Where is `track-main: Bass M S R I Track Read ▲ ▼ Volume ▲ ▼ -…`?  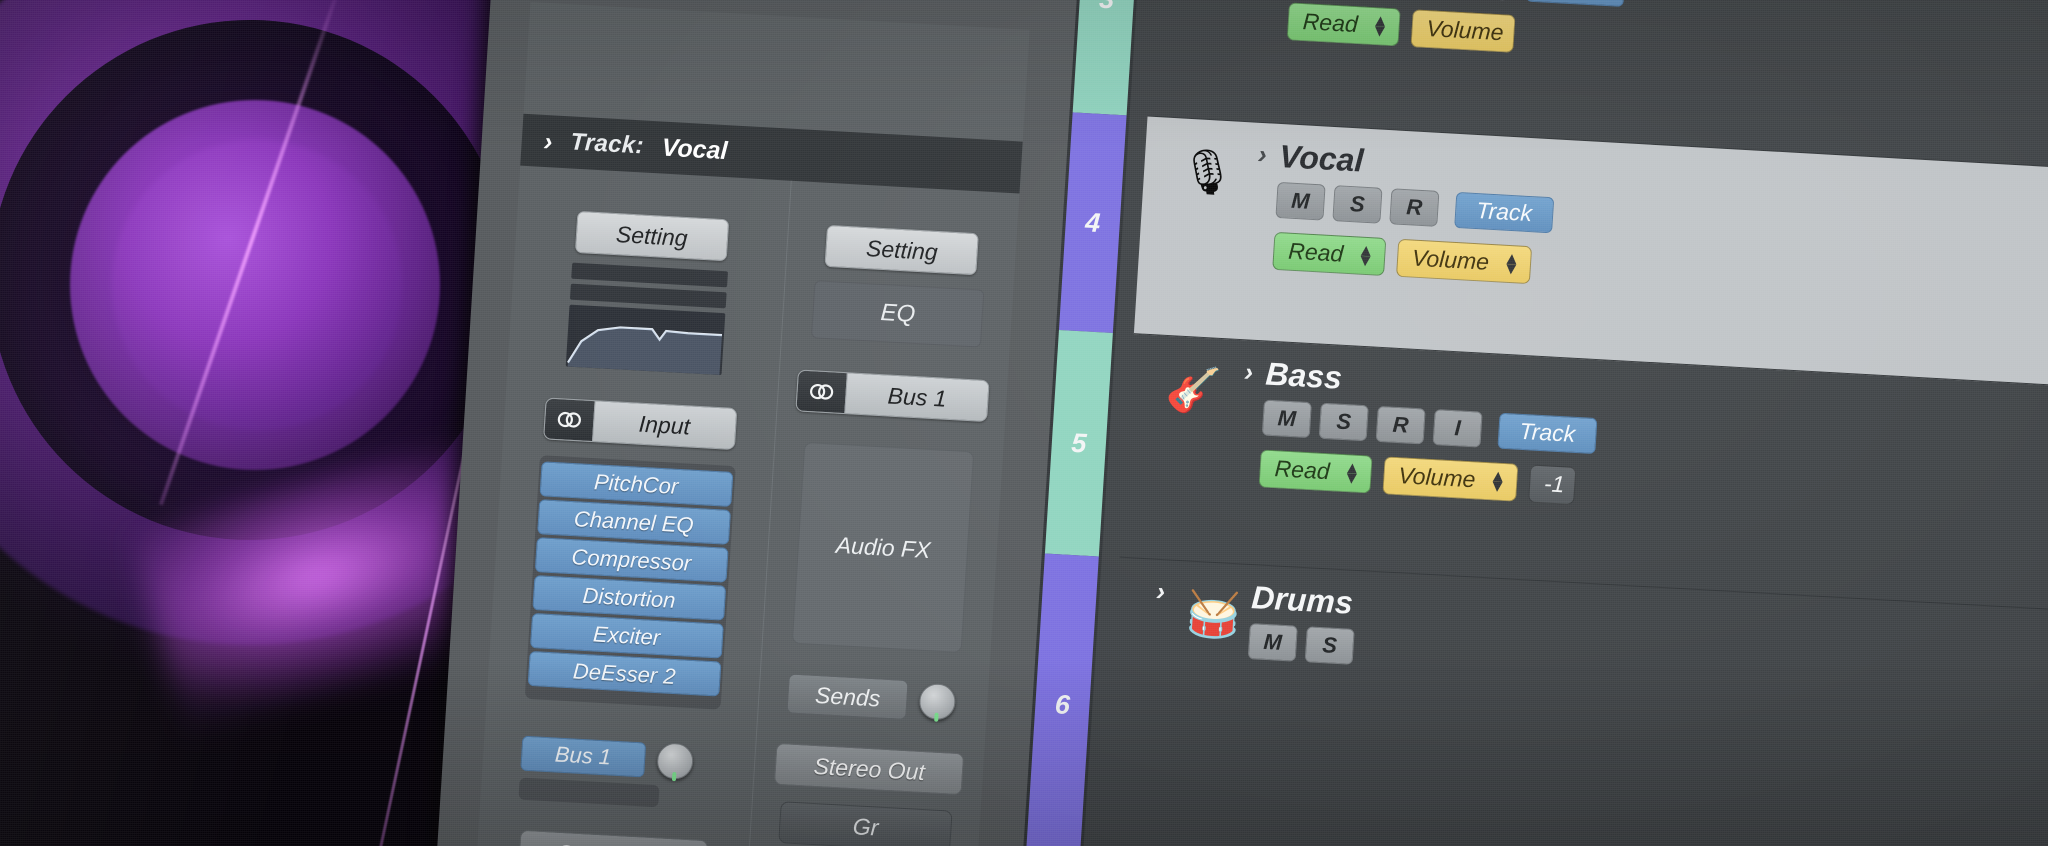
track-main: Bass M S R I Track Read ▲ ▼ Volume ▲ ▼ -… is located at coordinates (1653, 447).